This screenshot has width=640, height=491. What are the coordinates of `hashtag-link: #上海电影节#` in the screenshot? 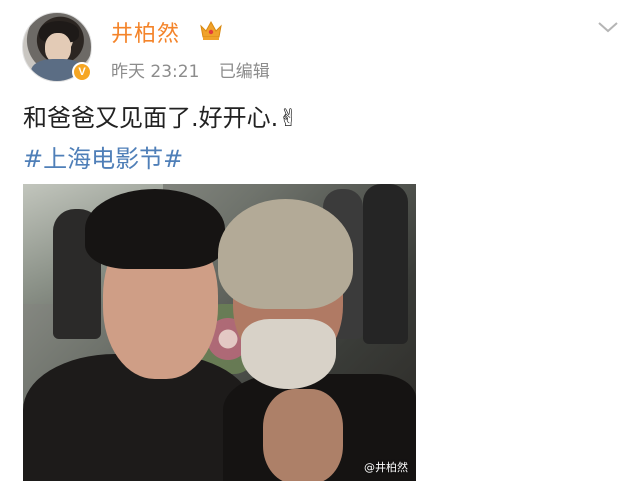 It's located at (103, 156).